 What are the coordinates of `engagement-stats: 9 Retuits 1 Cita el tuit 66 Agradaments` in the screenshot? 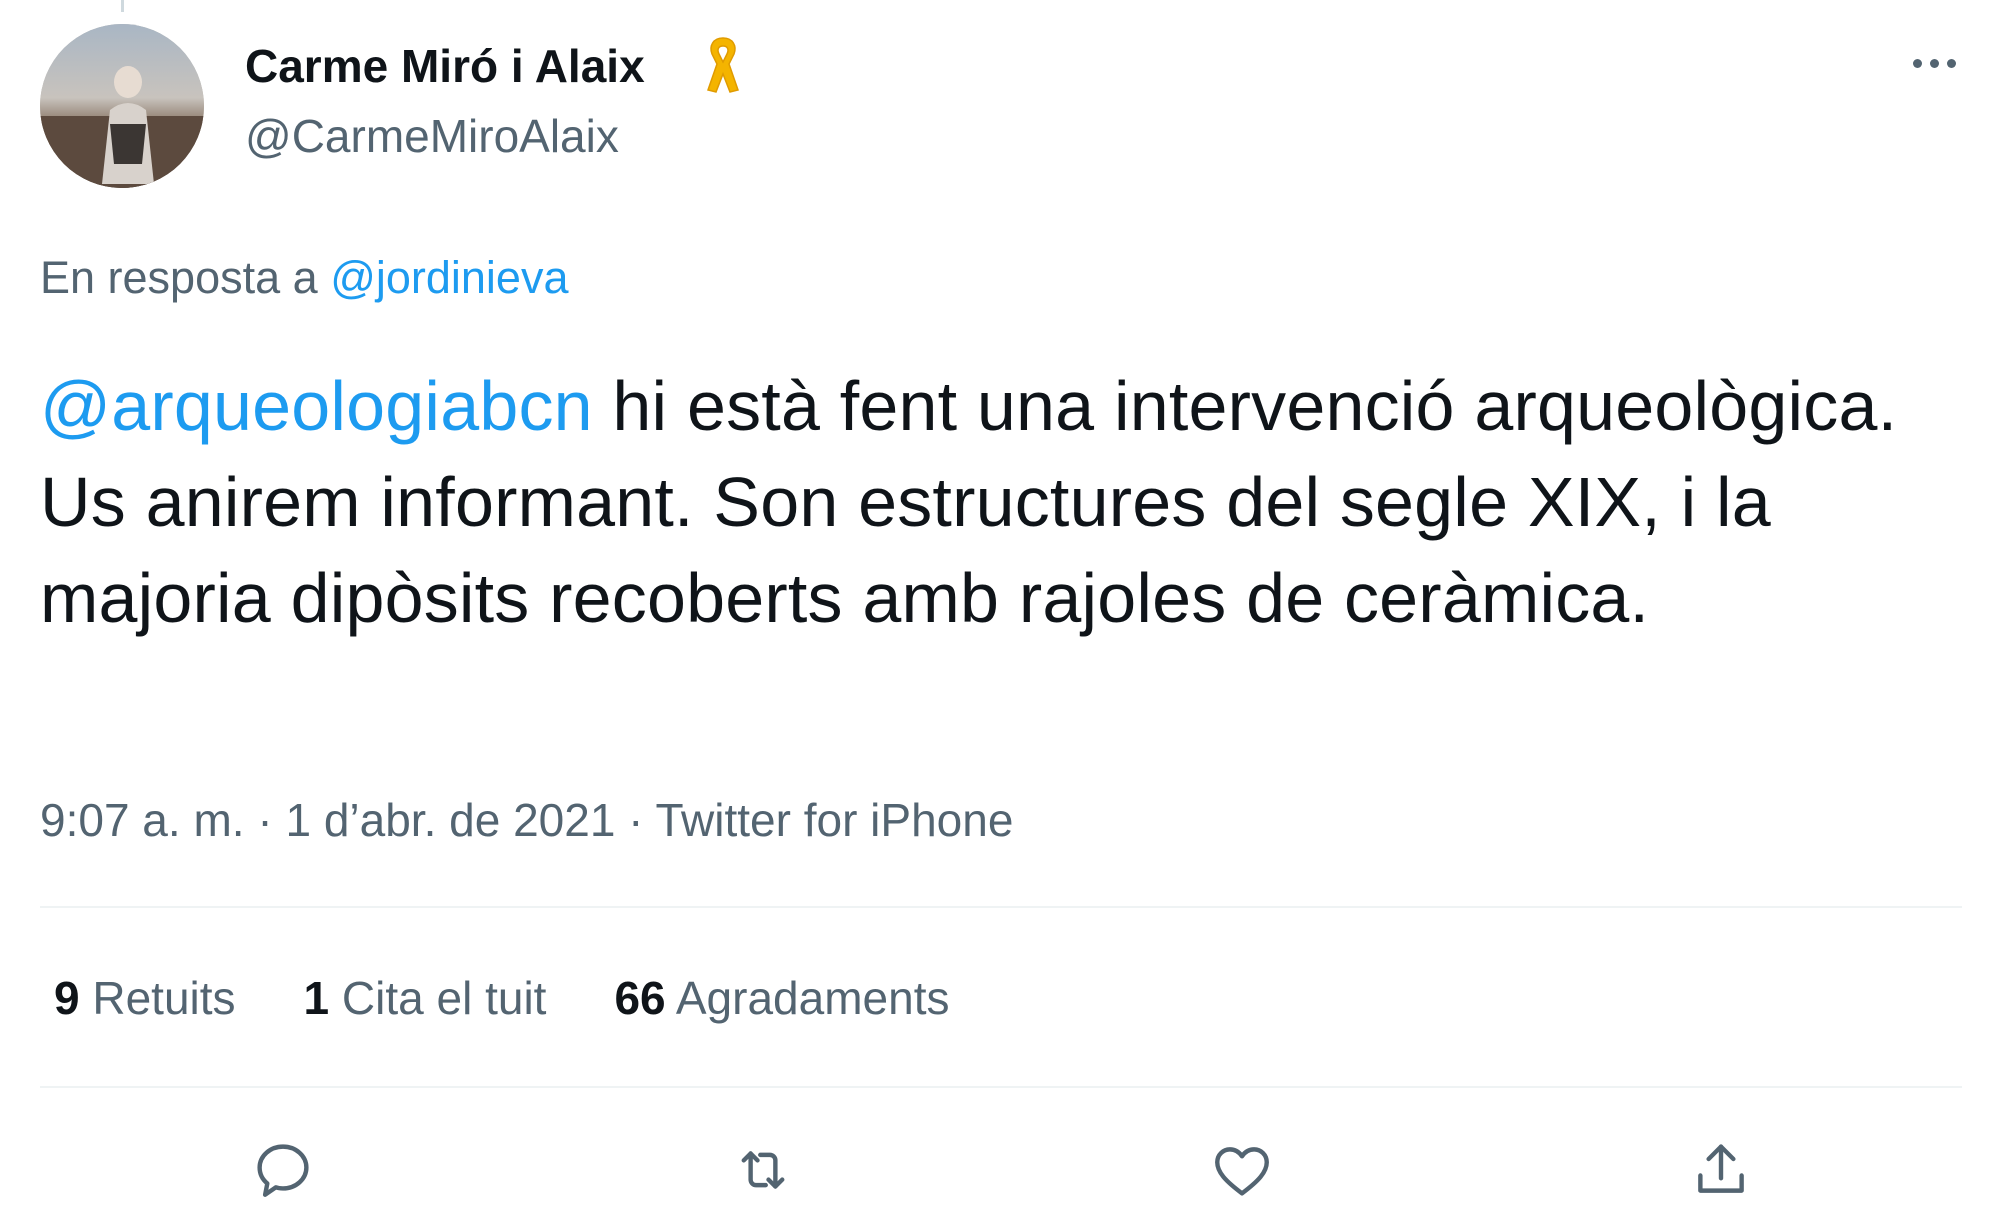 It's located at (501, 998).